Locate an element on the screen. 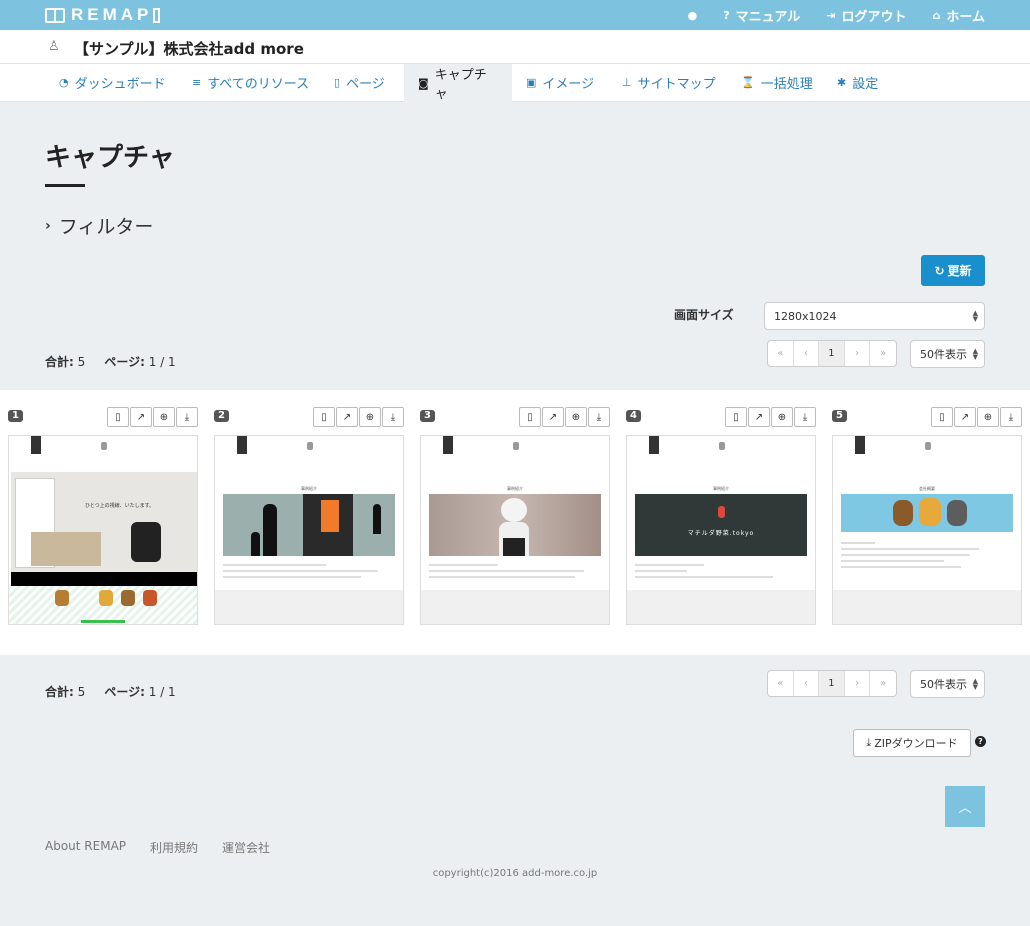 Image resolution: width=1030 pixels, height=926 pixels. tab-settings: ✱ 設定 is located at coordinates (857, 82).